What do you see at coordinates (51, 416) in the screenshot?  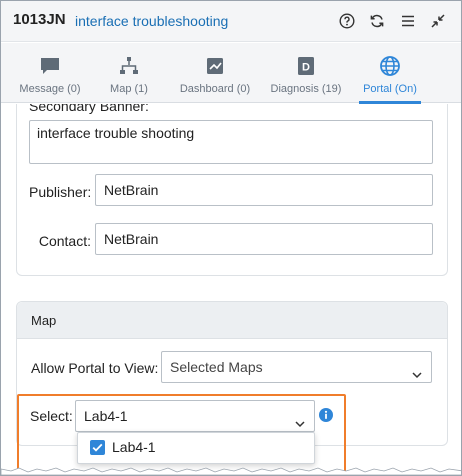 I see `select-label: Select:` at bounding box center [51, 416].